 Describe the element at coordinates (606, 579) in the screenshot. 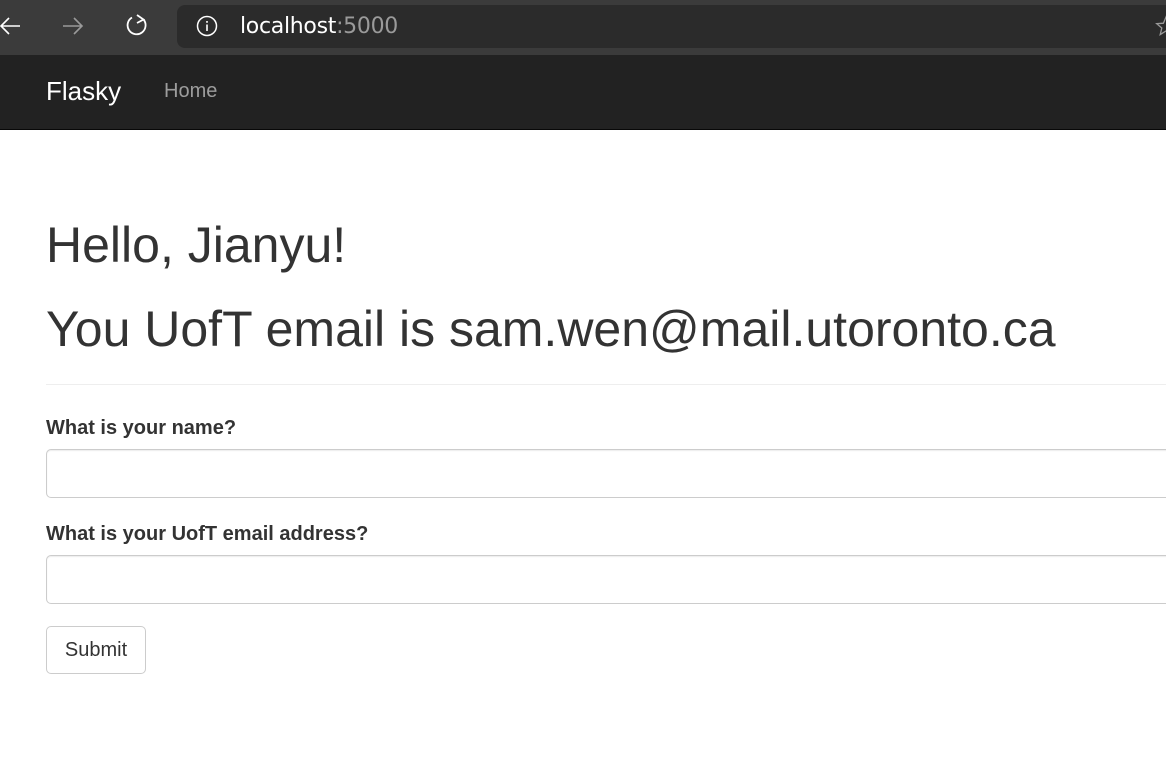

I see `email-input` at that location.